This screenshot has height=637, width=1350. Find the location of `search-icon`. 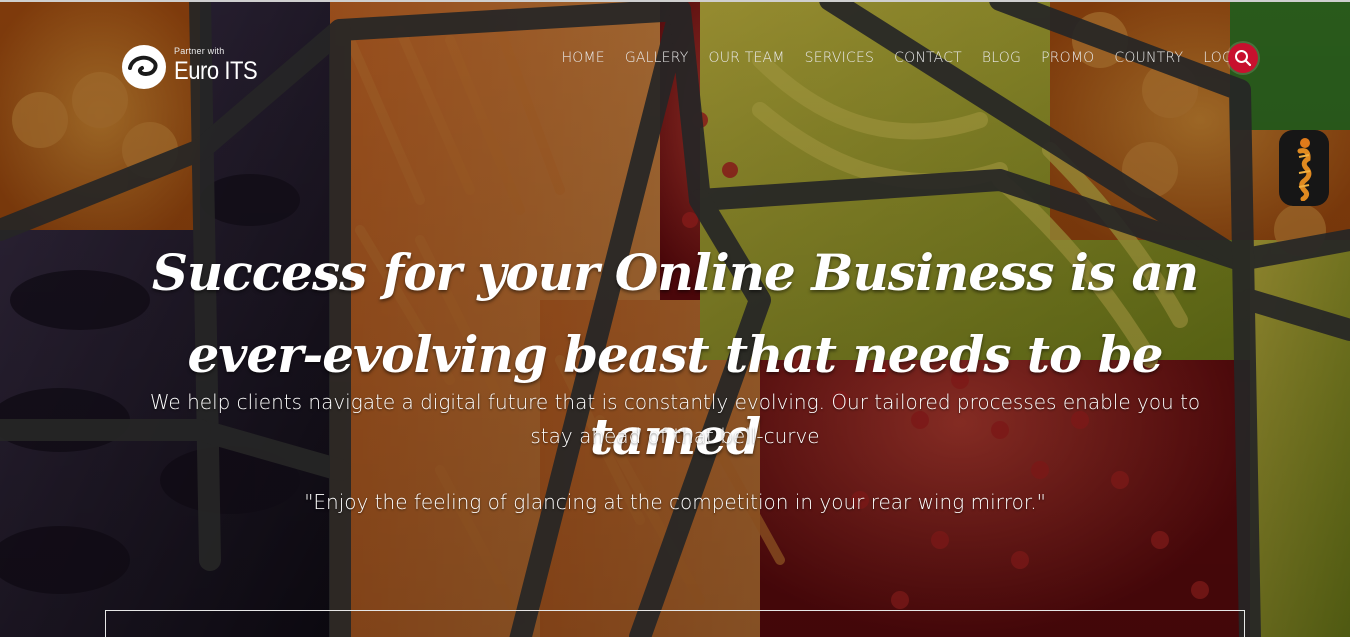

search-icon is located at coordinates (1243, 58).